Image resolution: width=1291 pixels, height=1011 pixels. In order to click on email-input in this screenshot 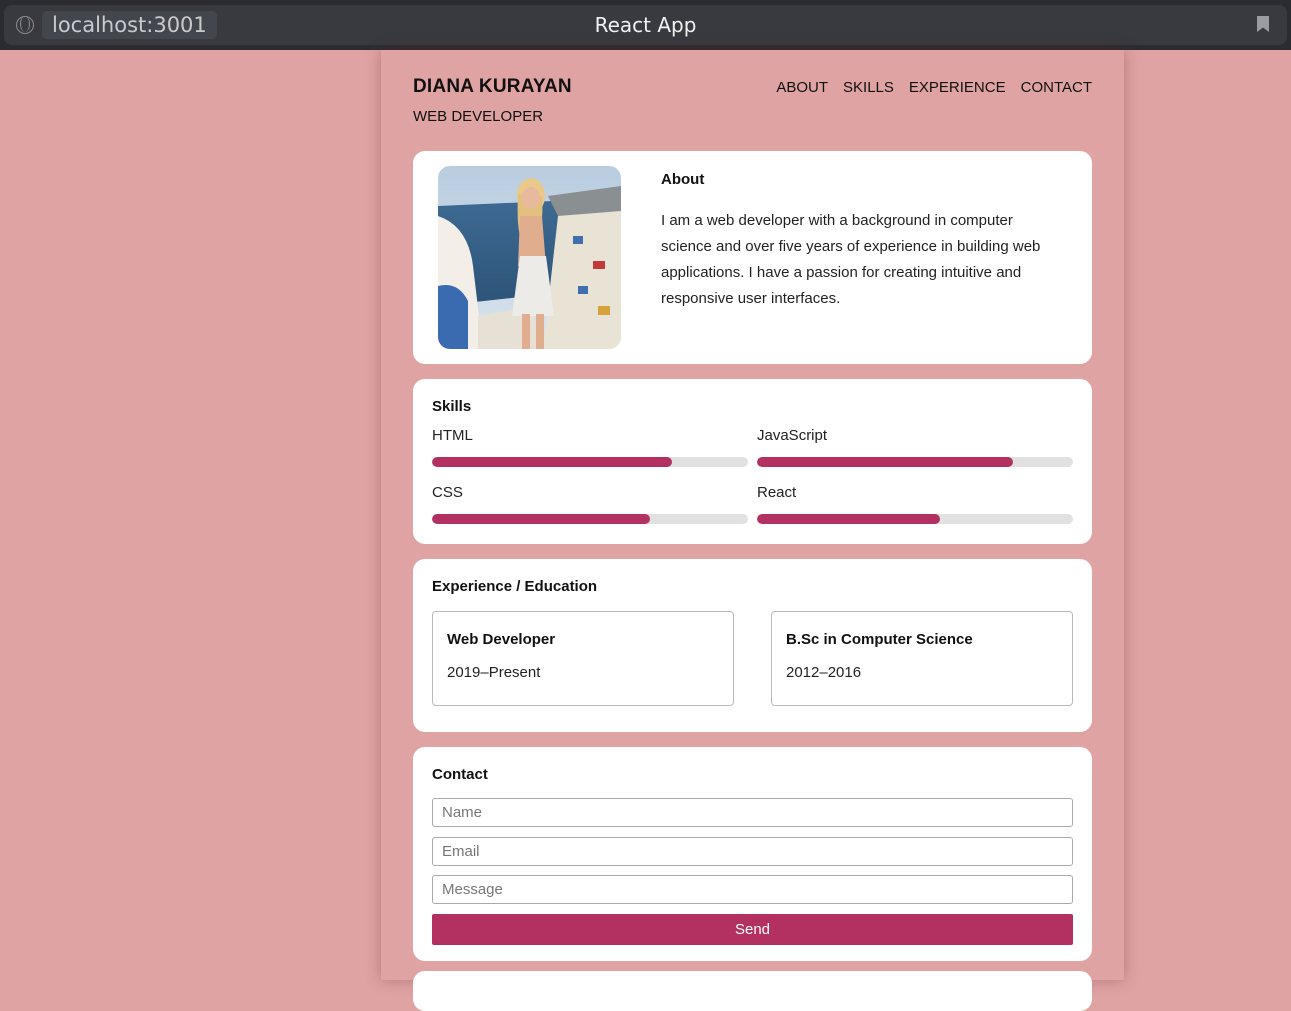, I will do `click(752, 851)`.